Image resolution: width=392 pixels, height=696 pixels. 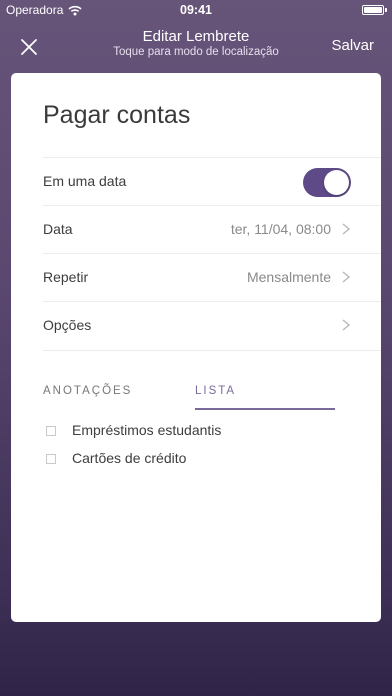 I want to click on reminder-title: Pagar contas, so click(x=116, y=115).